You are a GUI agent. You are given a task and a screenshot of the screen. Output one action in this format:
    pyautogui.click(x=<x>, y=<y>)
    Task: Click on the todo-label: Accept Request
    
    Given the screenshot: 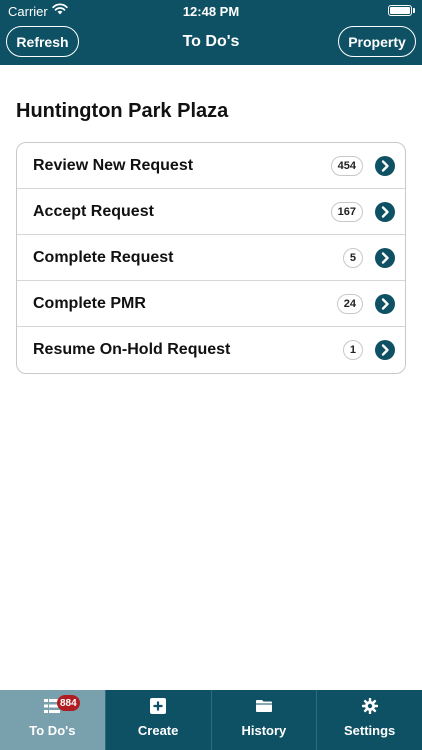 What is the action you would take?
    pyautogui.click(x=93, y=211)
    